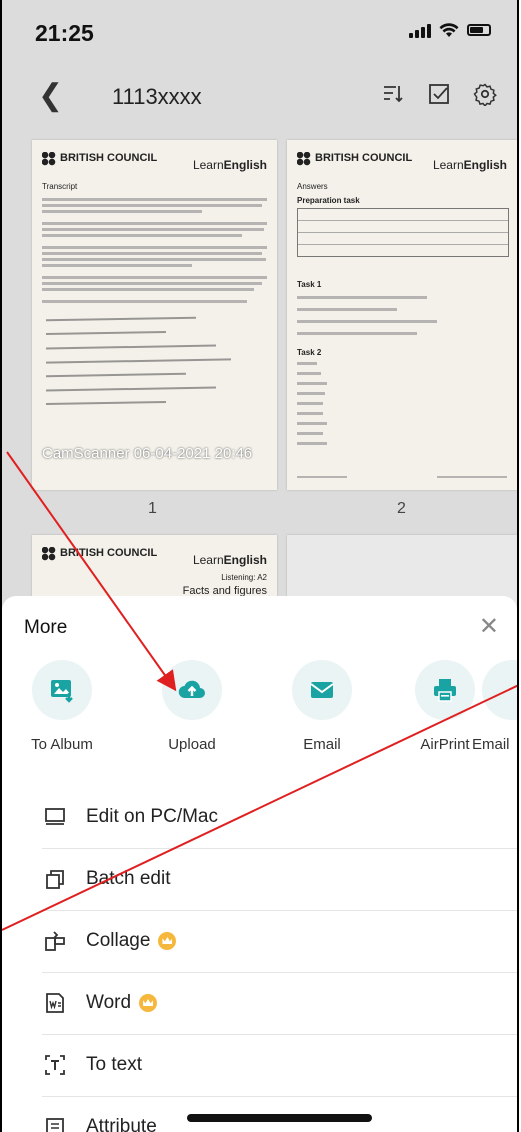 This screenshot has height=1132, width=521. Describe the element at coordinates (121, 1124) in the screenshot. I see `item-label: Attribute` at that location.